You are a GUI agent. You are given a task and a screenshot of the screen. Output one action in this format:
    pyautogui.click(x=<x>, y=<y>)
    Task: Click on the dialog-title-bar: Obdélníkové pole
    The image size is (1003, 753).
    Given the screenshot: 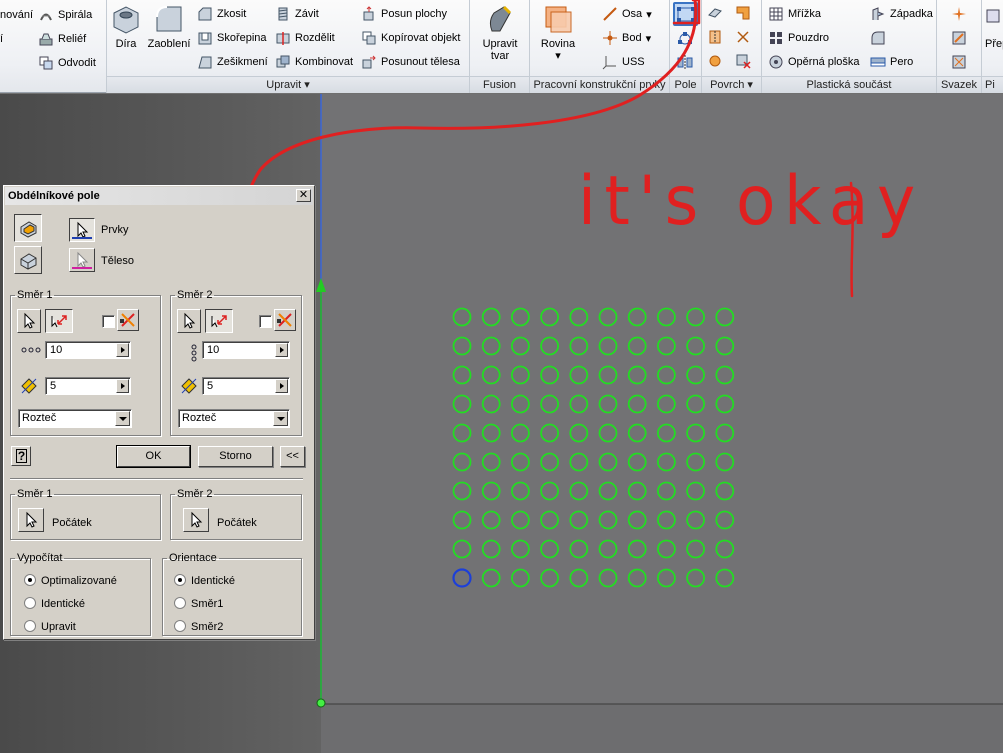 What is the action you would take?
    pyautogui.click(x=159, y=196)
    